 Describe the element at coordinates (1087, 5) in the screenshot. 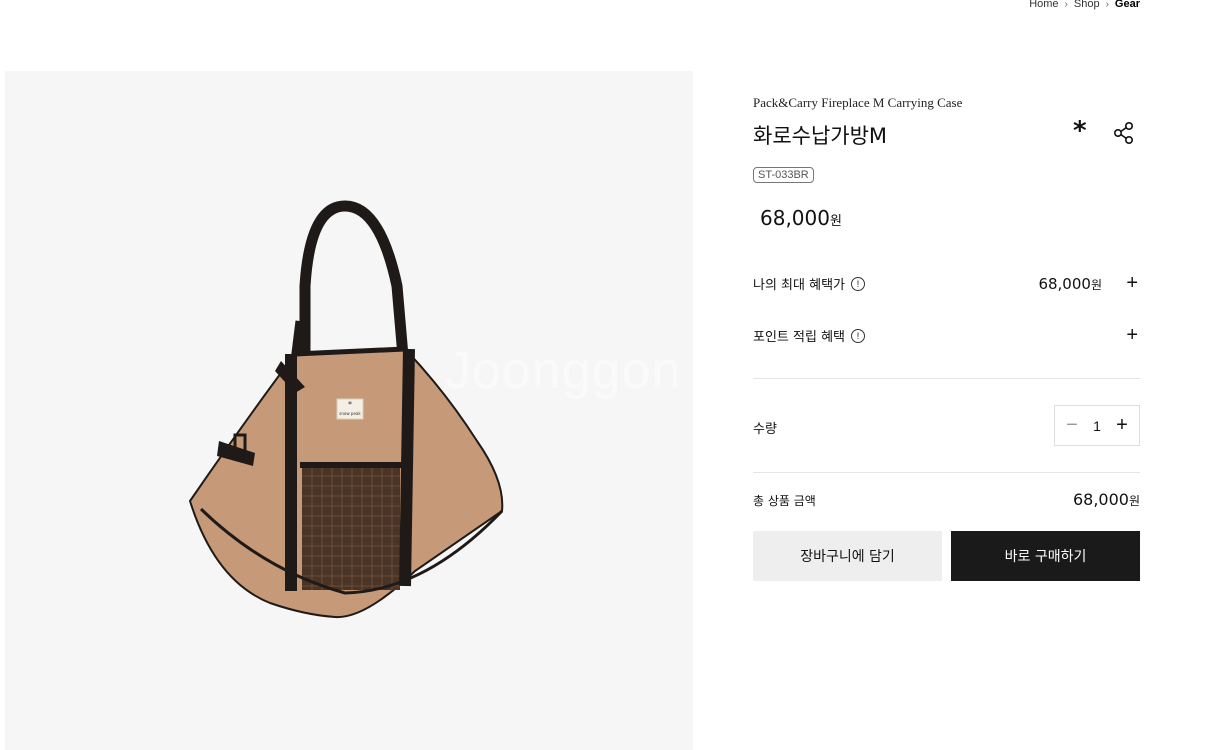

I see `breadcrumb-shop: Shop` at that location.